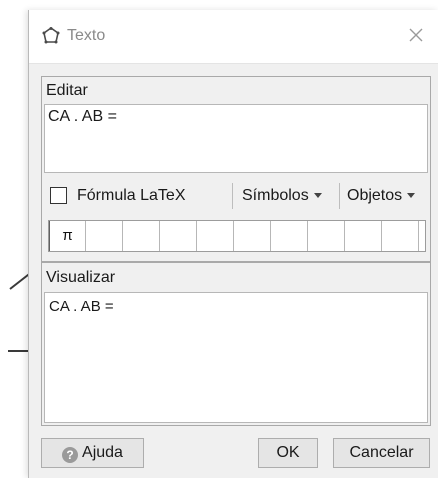 The height and width of the screenshot is (478, 438). Describe the element at coordinates (70, 455) in the screenshot. I see `help-icon: ?` at that location.